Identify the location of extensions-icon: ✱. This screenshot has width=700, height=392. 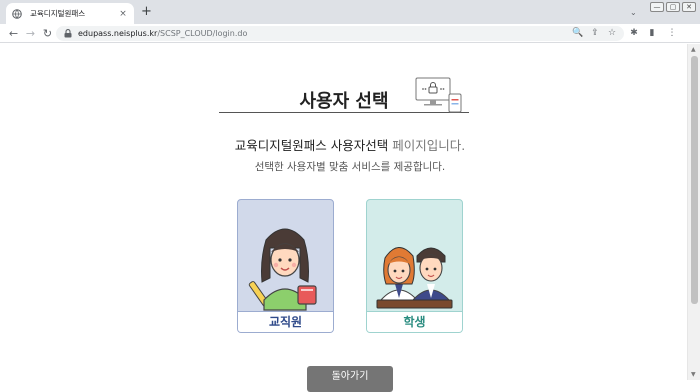
(634, 33).